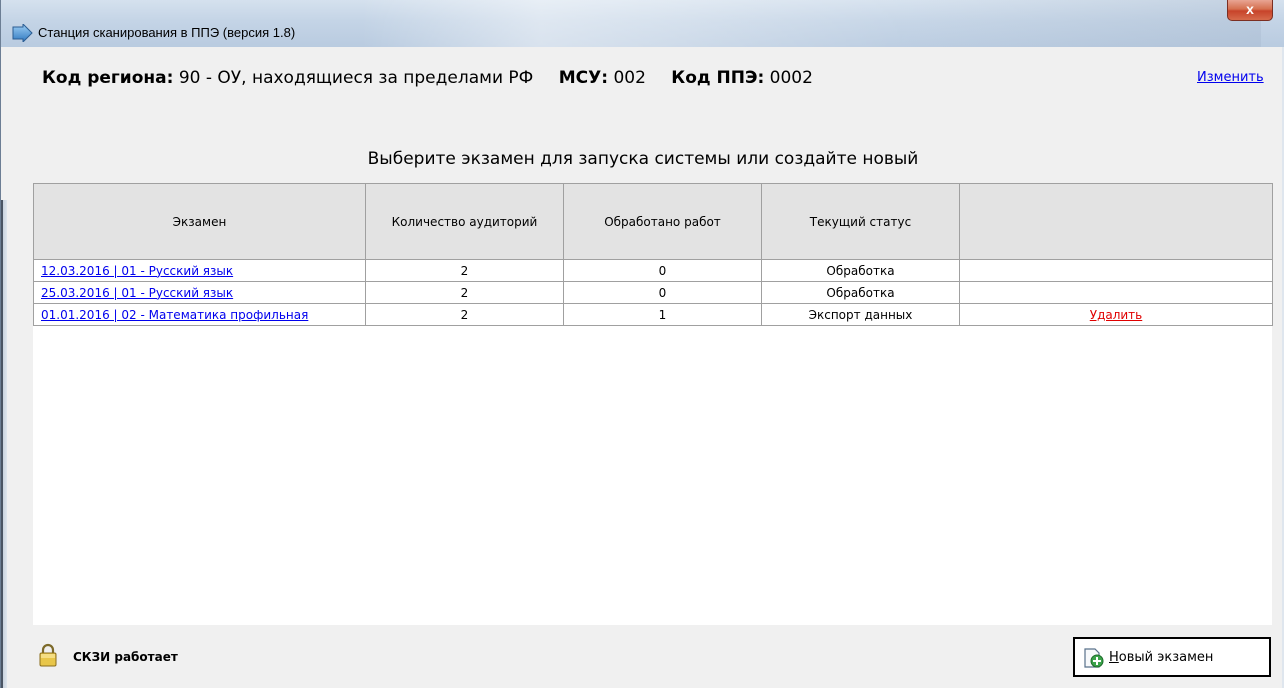 This screenshot has height=688, width=1284. What do you see at coordinates (167, 32) in the screenshot?
I see `window-title: Станция сканирования в ППЭ (версия 1.8)` at bounding box center [167, 32].